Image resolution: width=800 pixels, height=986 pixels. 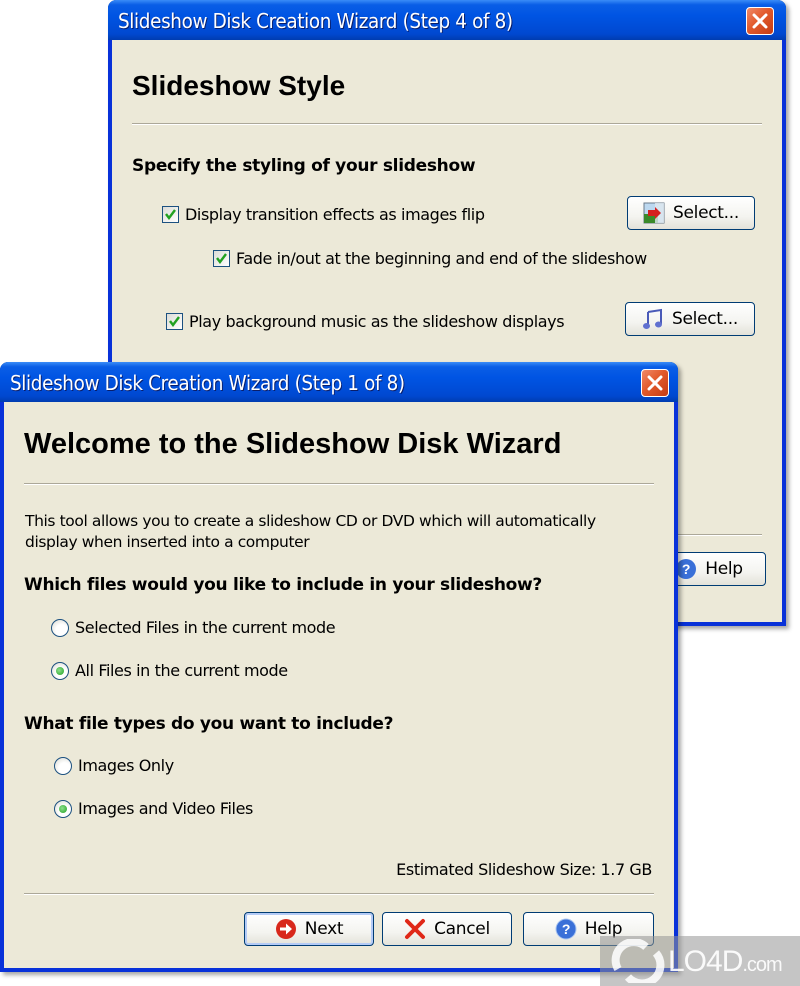 What do you see at coordinates (165, 808) in the screenshot?
I see `images-video-label: Images and Video Files` at bounding box center [165, 808].